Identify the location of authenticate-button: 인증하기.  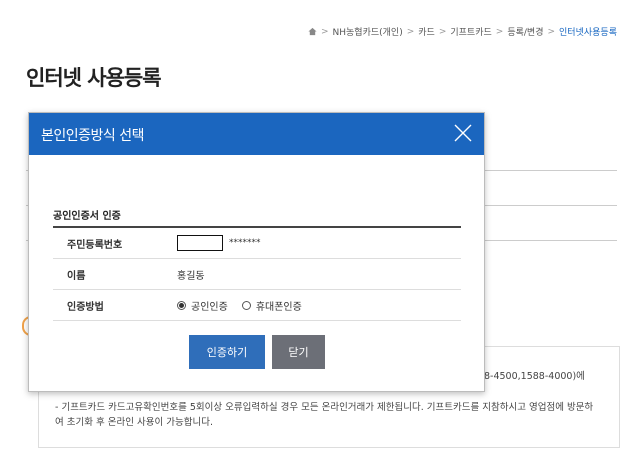
(227, 352).